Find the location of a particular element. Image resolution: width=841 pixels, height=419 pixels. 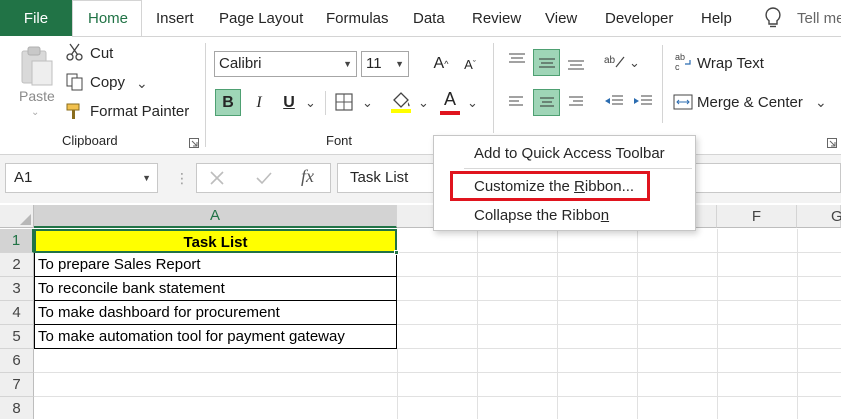

select-all-corner is located at coordinates (17, 216).